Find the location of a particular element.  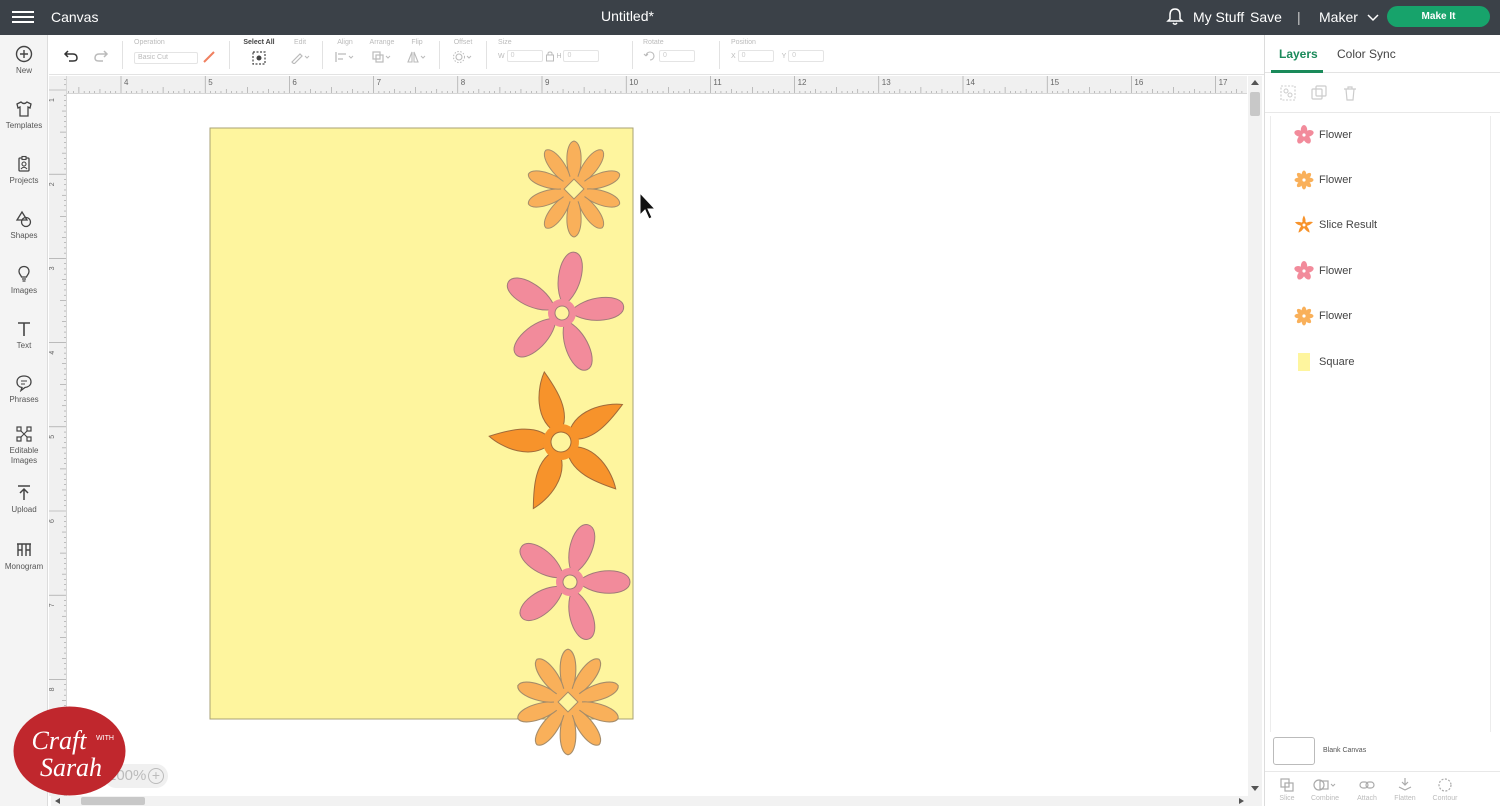

scroll-right-arrow-icon is located at coordinates (1242, 801).